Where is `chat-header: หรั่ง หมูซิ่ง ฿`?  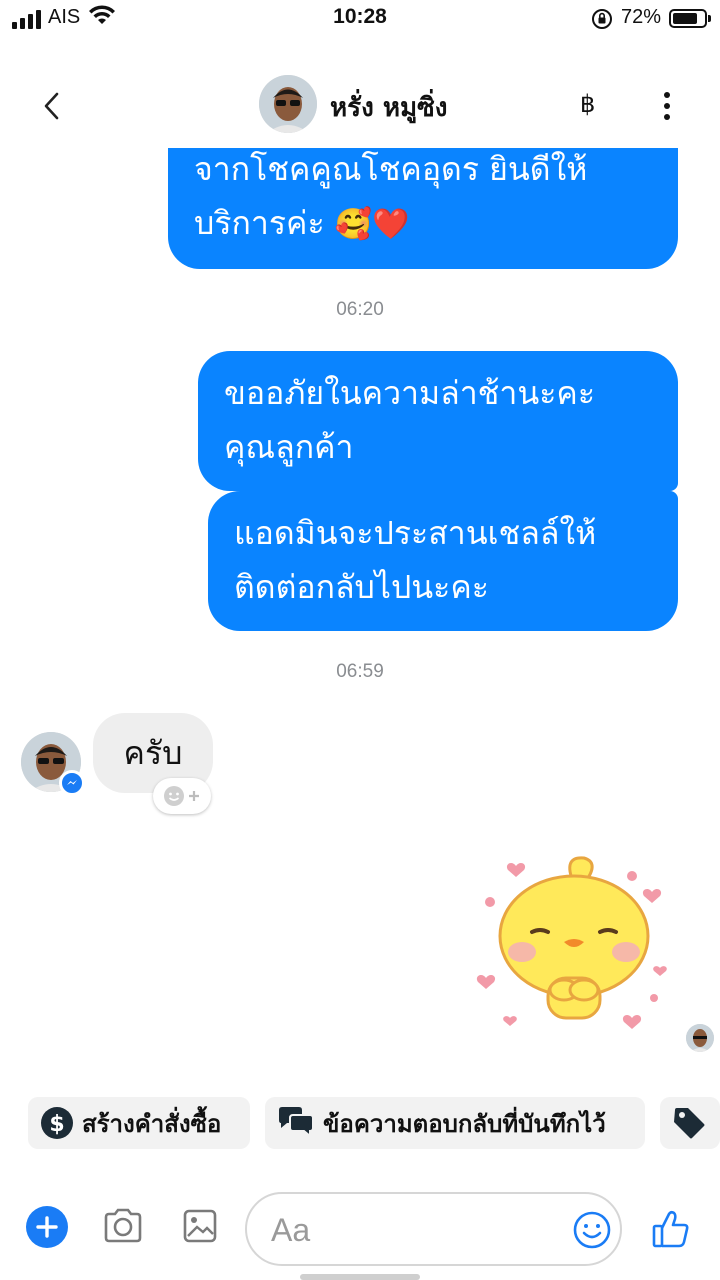
chat-header: หรั่ง หมูซิ่ง ฿ is located at coordinates (360, 105).